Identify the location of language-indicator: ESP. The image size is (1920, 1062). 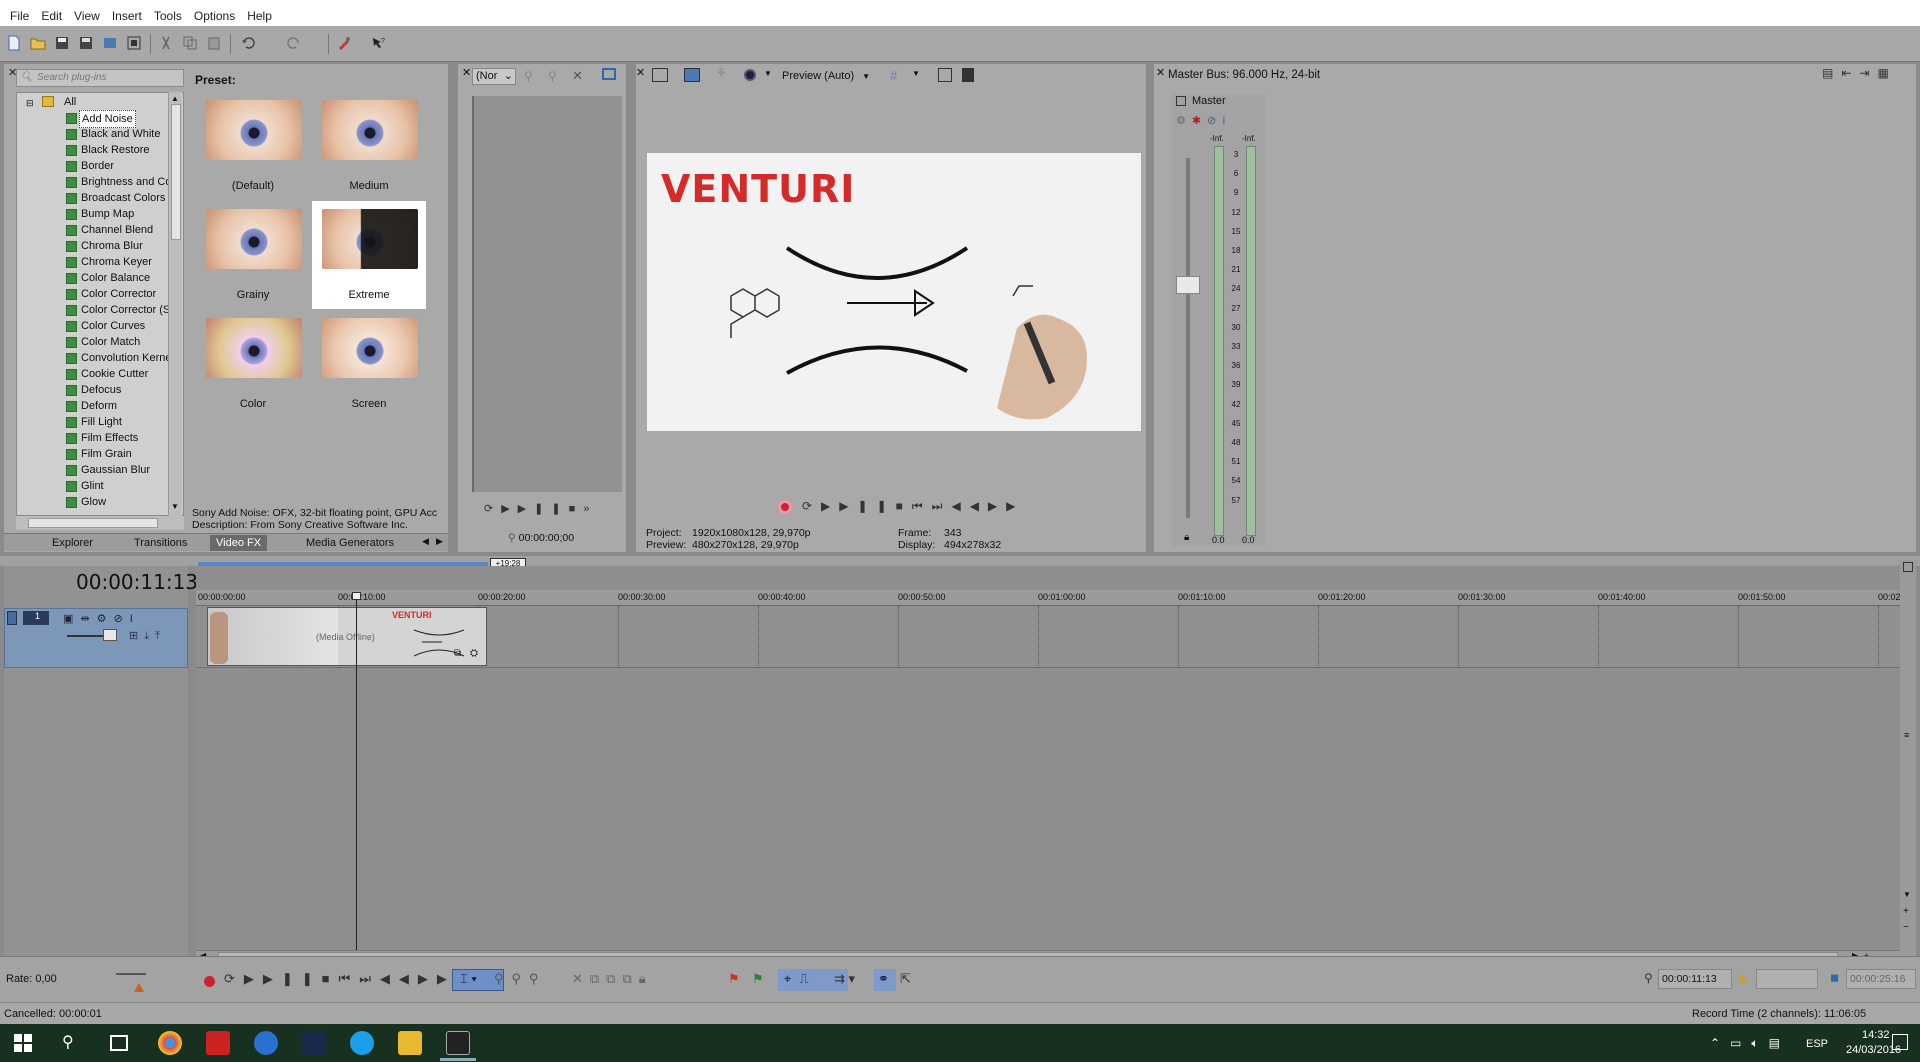
(1817, 1044).